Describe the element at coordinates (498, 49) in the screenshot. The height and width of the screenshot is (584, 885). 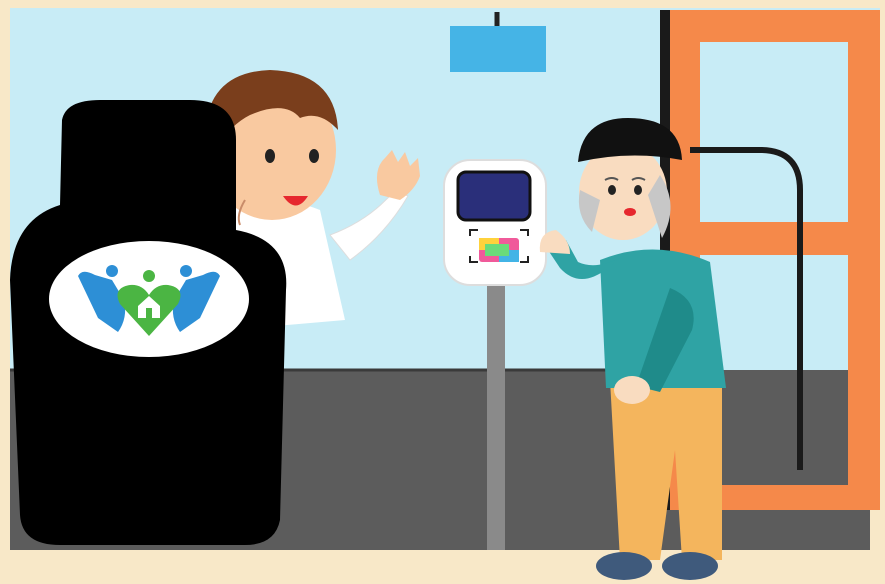
I see `ceiling-sign` at that location.